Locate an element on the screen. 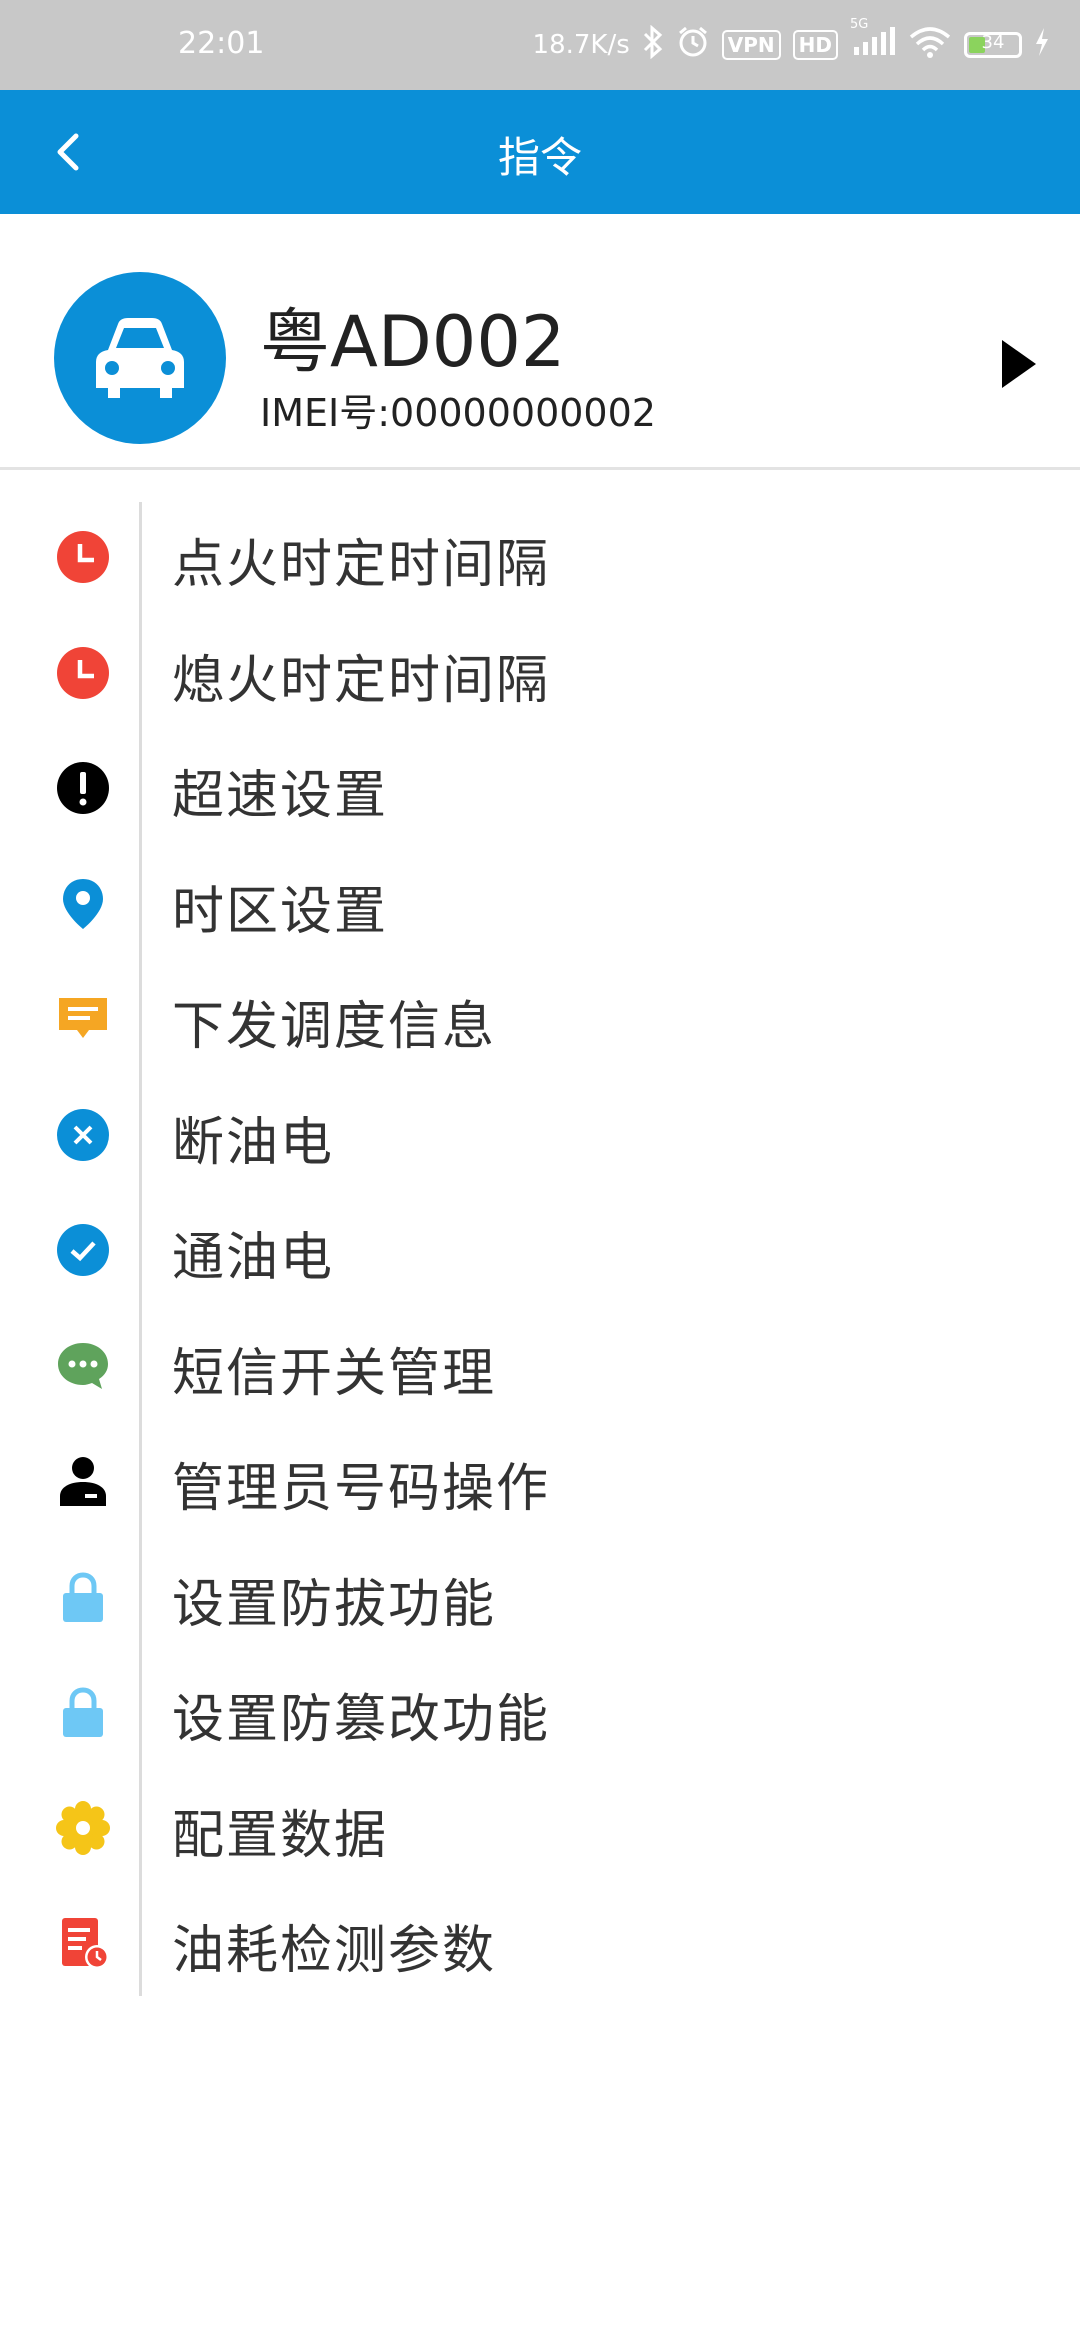 This screenshot has width=1080, height=2340. location-pin-icon is located at coordinates (83, 903).